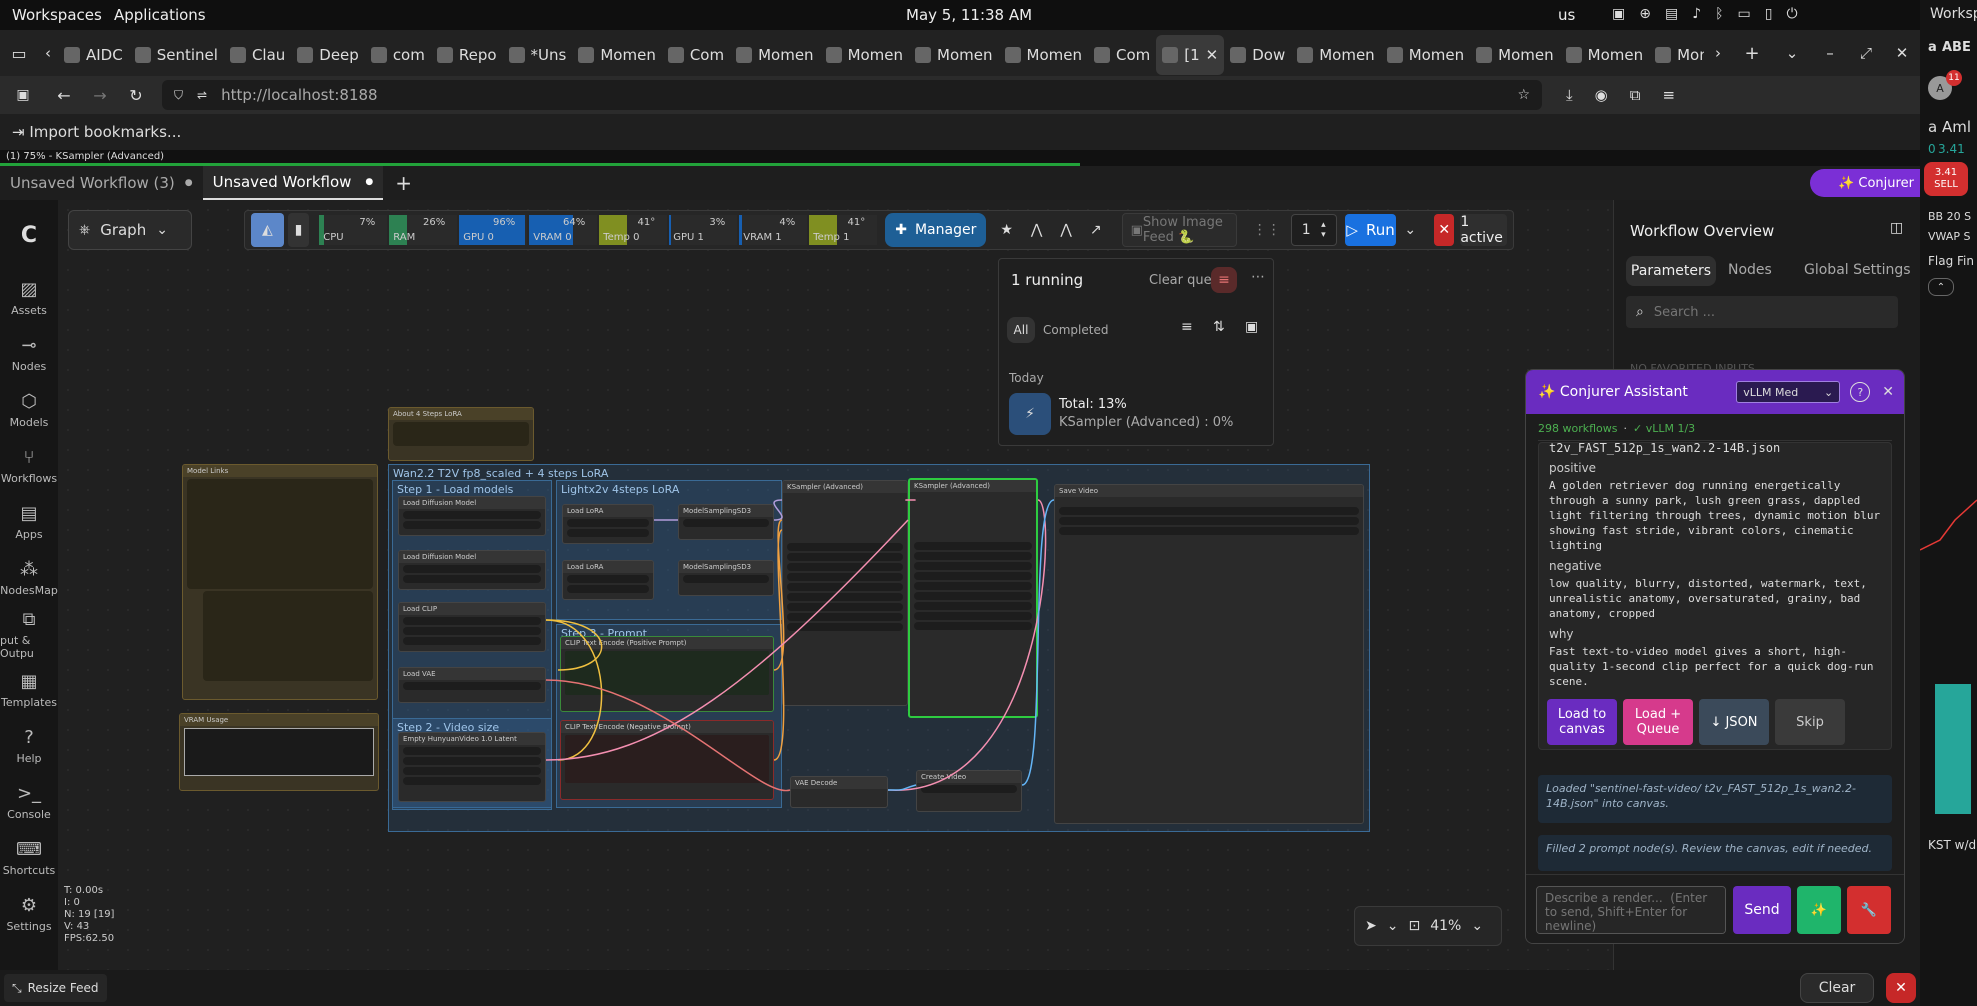 The width and height of the screenshot is (1977, 1006). I want to click on extensions-icon: ⧉, so click(1635, 95).